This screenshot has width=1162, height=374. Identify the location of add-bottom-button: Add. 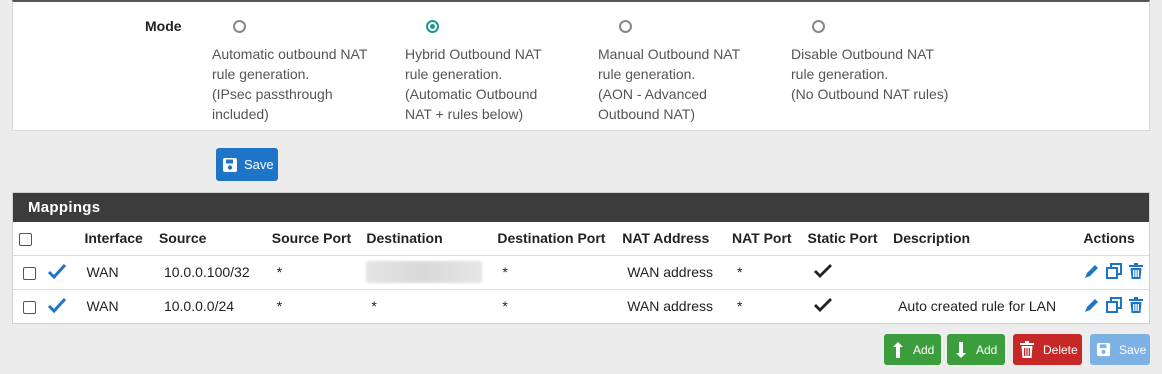
(976, 349).